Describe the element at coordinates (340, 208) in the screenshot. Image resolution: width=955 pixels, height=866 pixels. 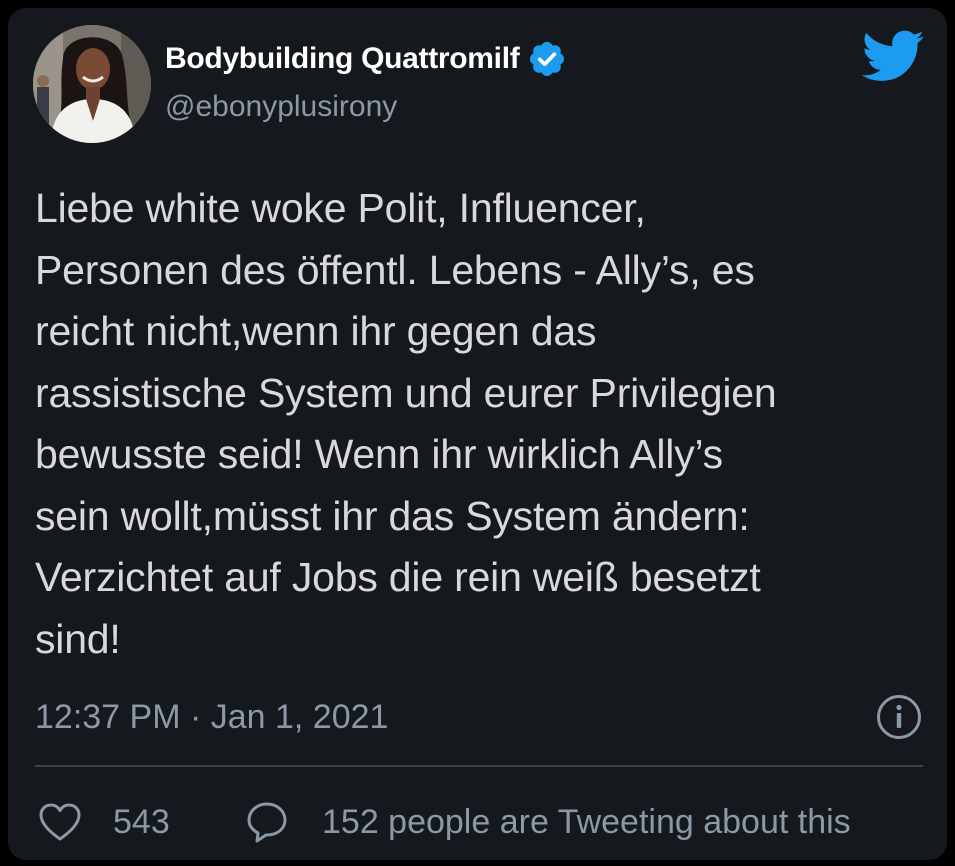
I see `tweet-text-line: Liebe white woke Polit, Influencer,` at that location.